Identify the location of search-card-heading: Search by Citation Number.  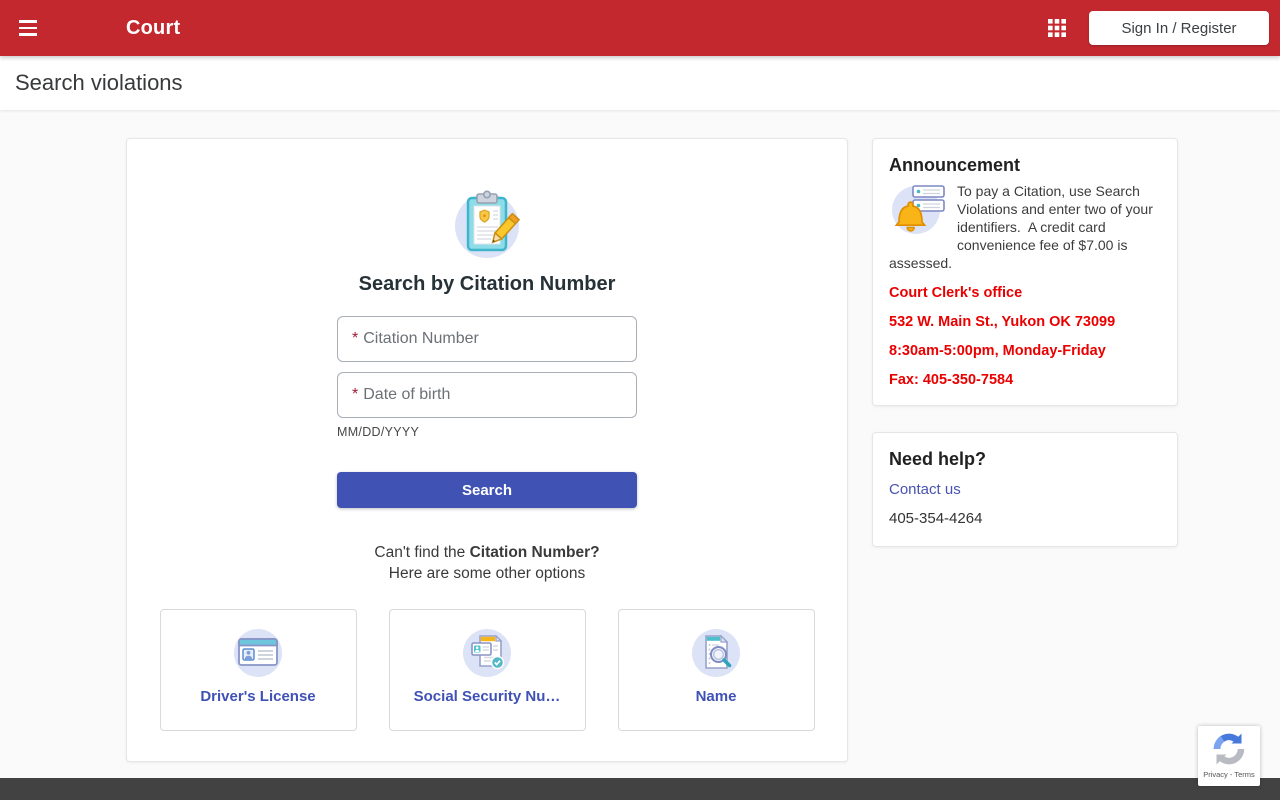
(487, 284).